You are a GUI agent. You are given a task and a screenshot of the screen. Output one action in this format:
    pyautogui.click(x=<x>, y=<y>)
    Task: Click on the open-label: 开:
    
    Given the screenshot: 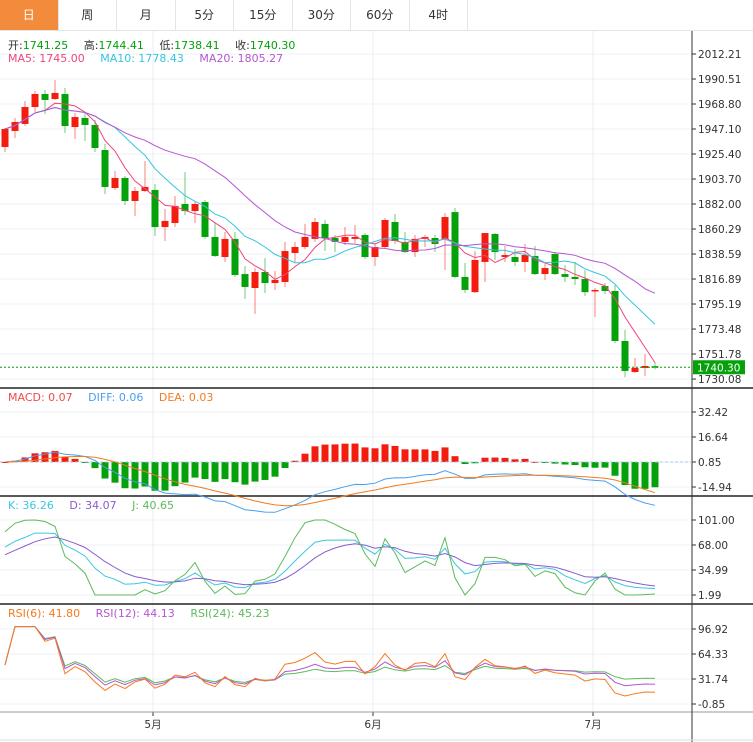 What is the action you would take?
    pyautogui.click(x=15, y=45)
    